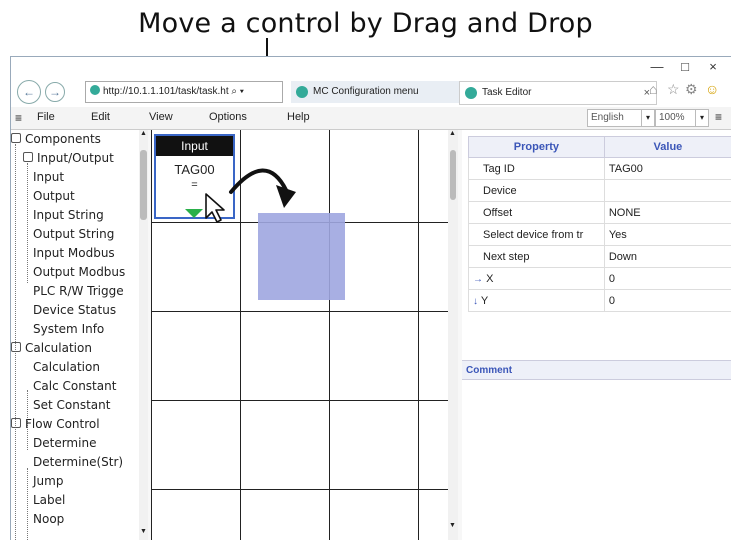 Image resolution: width=731 pixels, height=540 pixels. I want to click on tree-scroll-thumb, so click(143, 185).